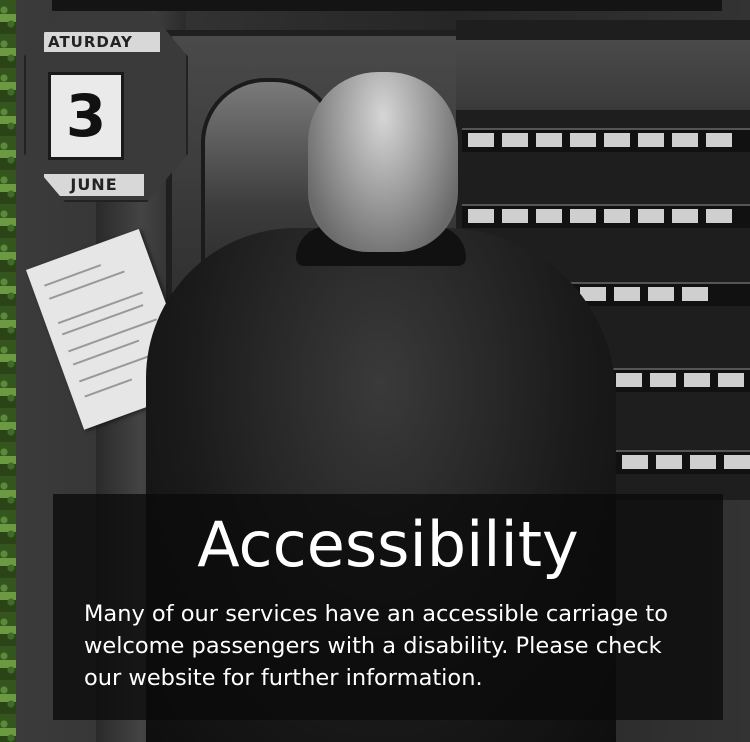 This screenshot has width=750, height=742. Describe the element at coordinates (102, 42) in the screenshot. I see `date-day-label: ATURDAY` at that location.